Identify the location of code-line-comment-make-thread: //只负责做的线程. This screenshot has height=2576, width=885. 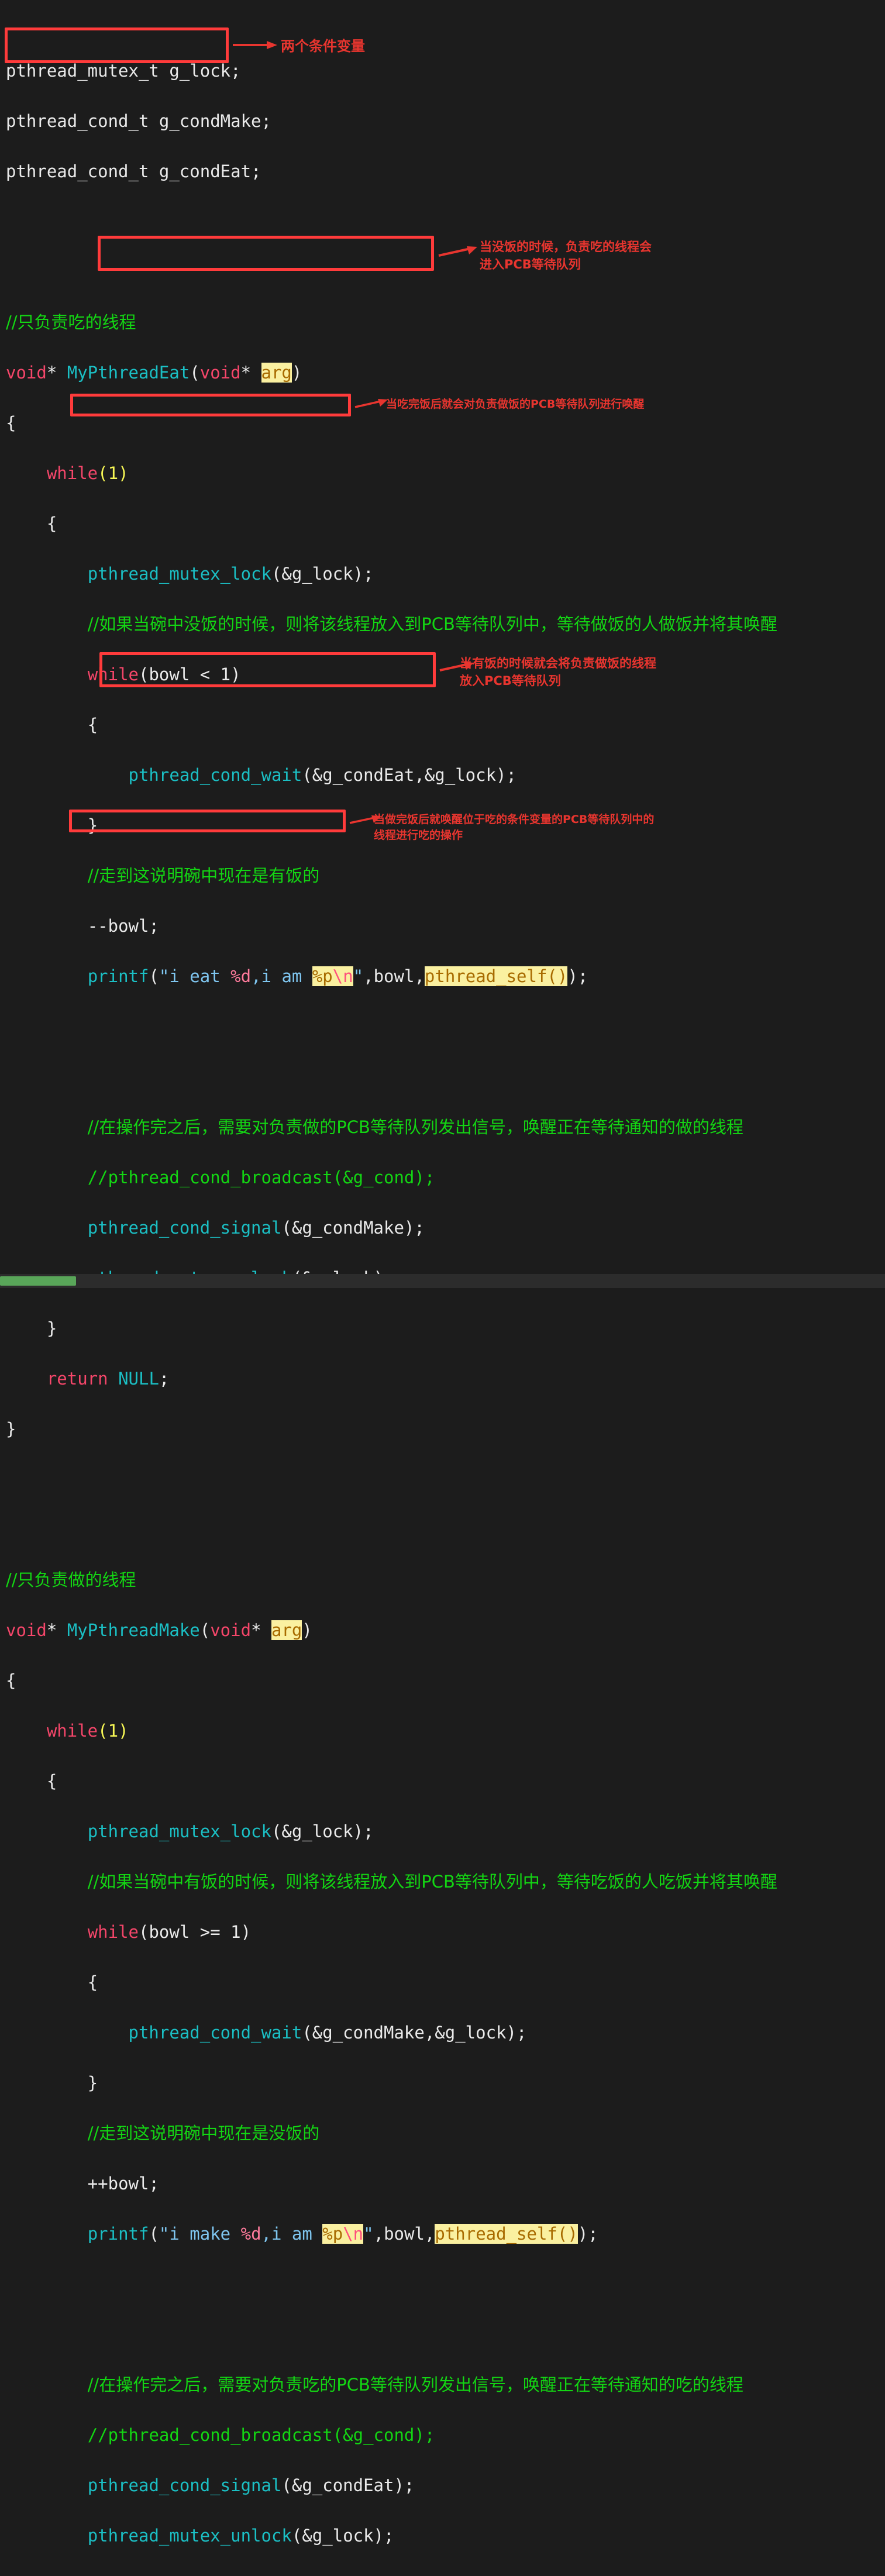
(445, 1580).